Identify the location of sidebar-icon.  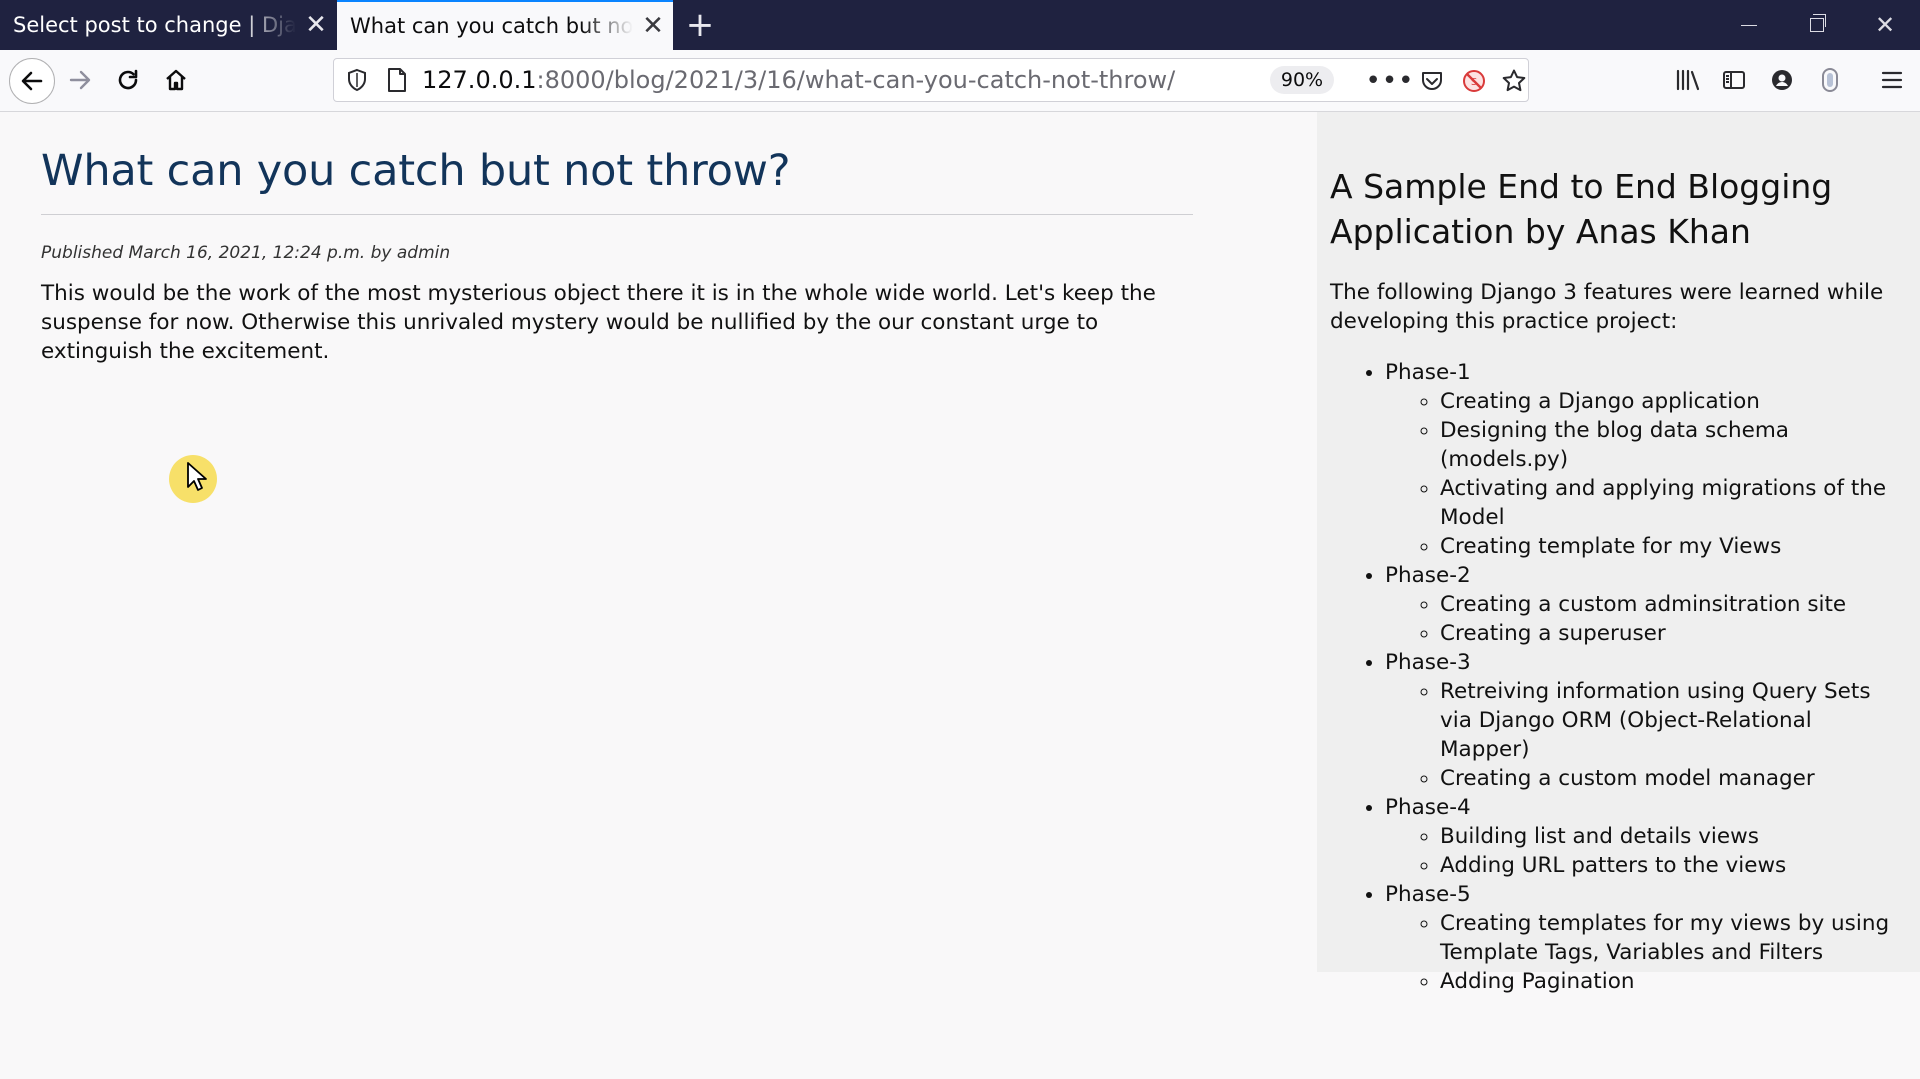
(1734, 80).